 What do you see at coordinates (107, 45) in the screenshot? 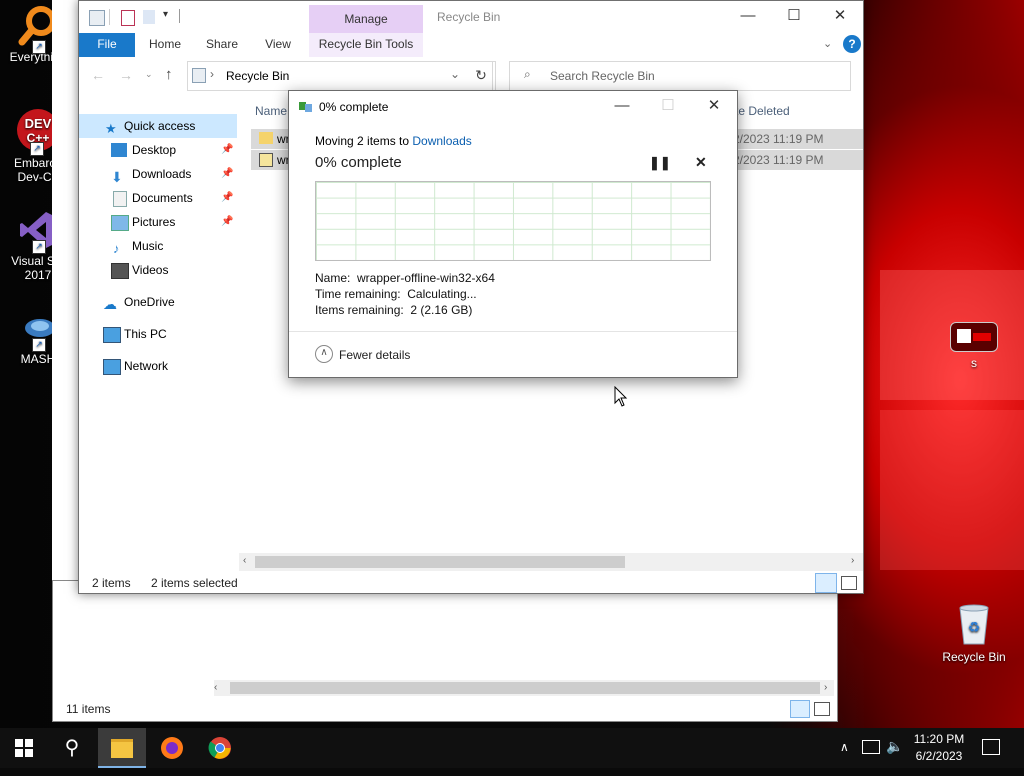
I see `tab-file: File` at bounding box center [107, 45].